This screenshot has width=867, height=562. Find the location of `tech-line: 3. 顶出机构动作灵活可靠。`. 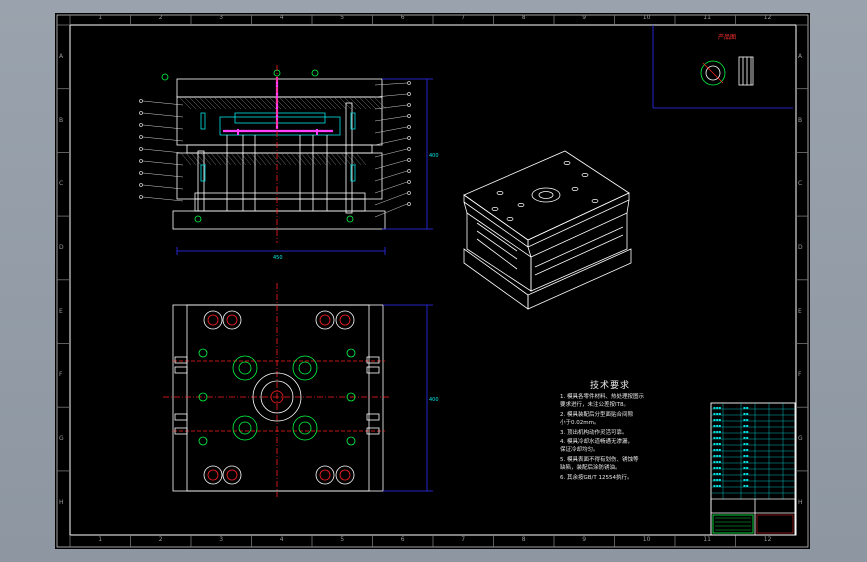

tech-line: 3. 顶出机构动作灵活可靠。 is located at coordinates (594, 433).